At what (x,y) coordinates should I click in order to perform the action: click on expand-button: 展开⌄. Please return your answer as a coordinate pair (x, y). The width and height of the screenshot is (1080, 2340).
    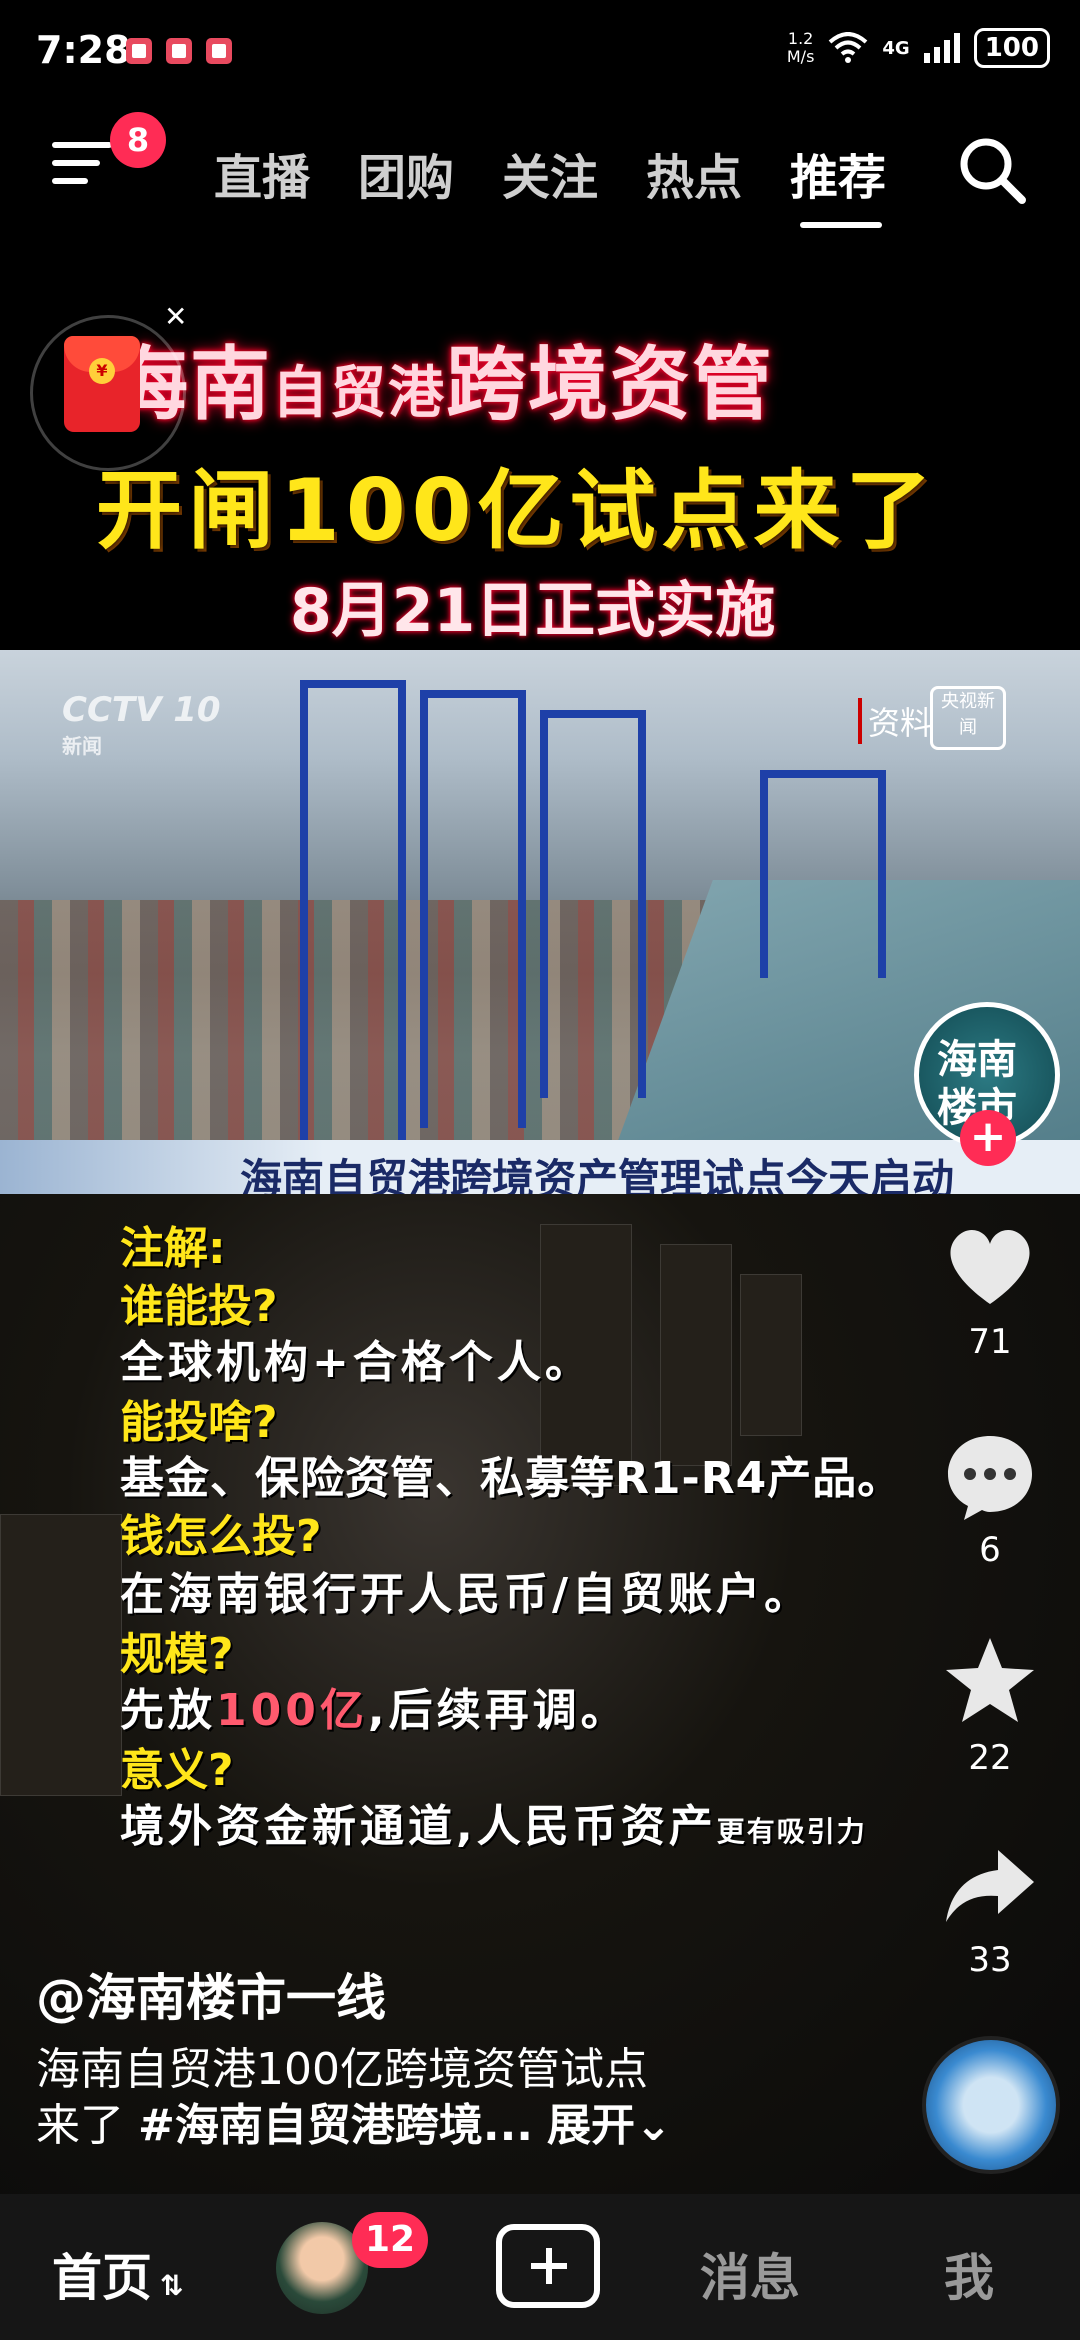
    Looking at the image, I should click on (609, 2125).